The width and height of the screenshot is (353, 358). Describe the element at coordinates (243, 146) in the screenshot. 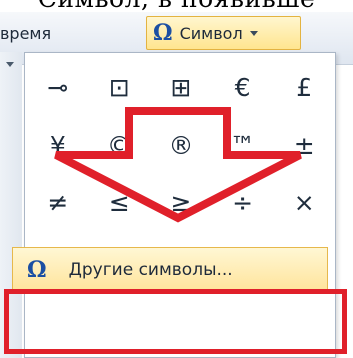

I see `symbol-cell: ™` at that location.